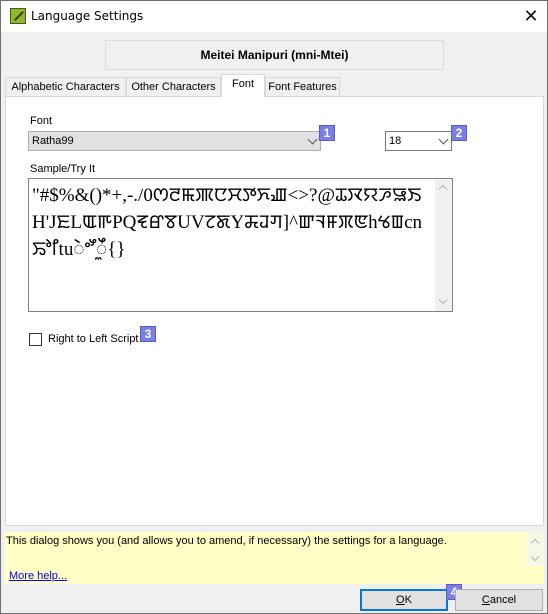 The width and height of the screenshot is (548, 614). I want to click on tab-font: Font, so click(243, 85).